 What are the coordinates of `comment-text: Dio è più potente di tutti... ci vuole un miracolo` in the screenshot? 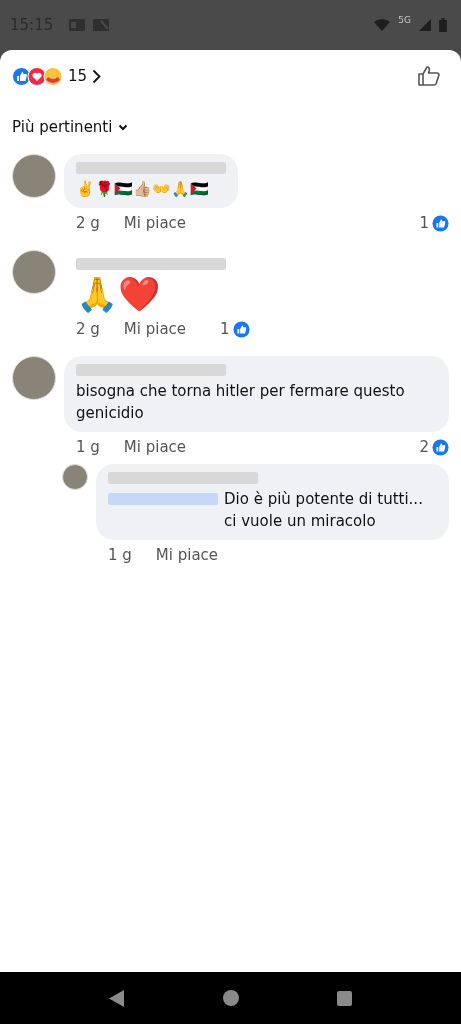 It's located at (324, 510).